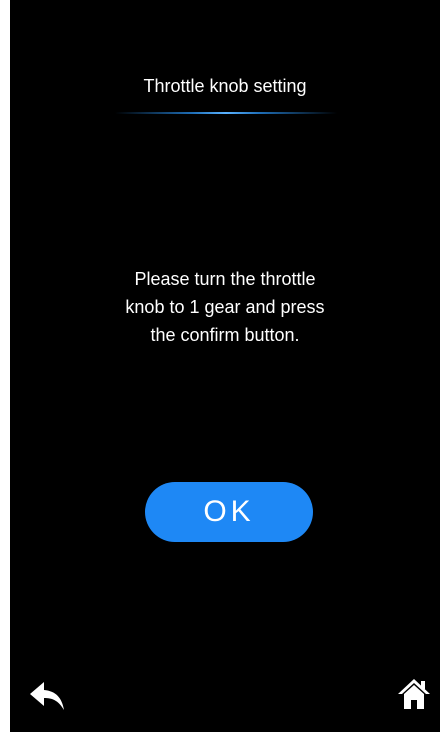  I want to click on title-divider, so click(226, 113).